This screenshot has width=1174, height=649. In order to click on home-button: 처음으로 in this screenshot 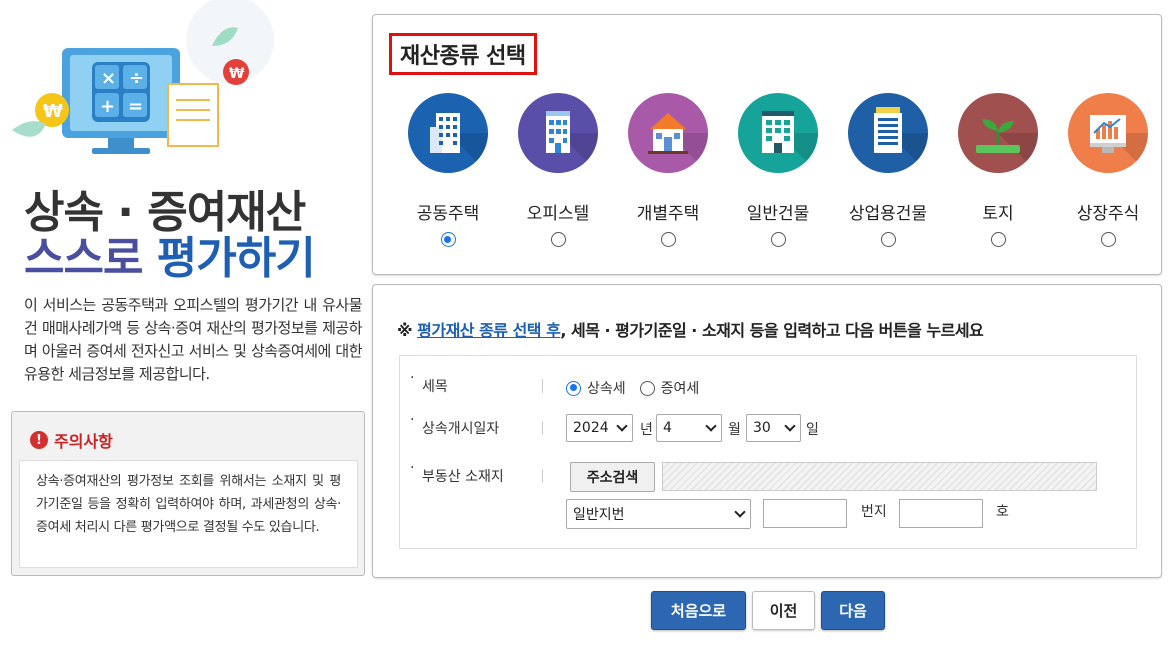, I will do `click(698, 610)`.